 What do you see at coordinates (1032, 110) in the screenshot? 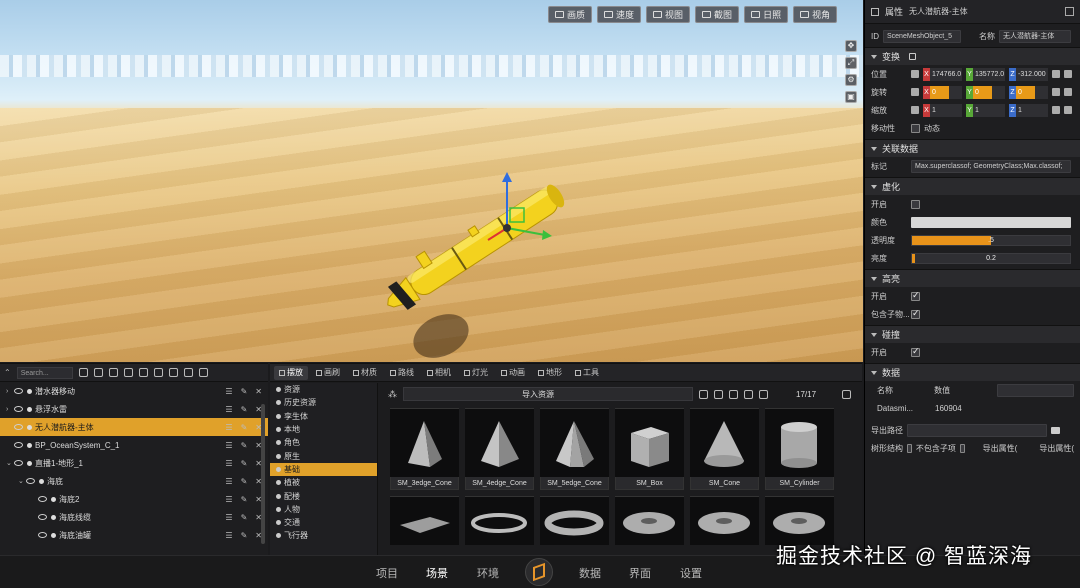
I see `scale-z-field: 1` at bounding box center [1032, 110].